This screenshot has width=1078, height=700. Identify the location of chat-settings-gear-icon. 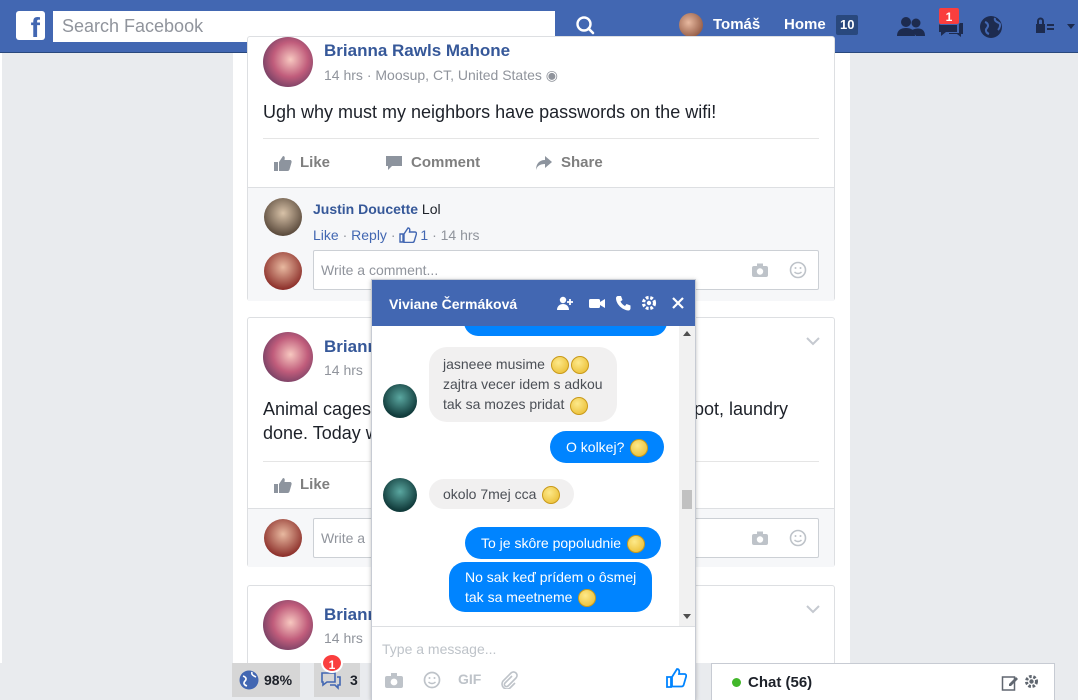
(649, 303).